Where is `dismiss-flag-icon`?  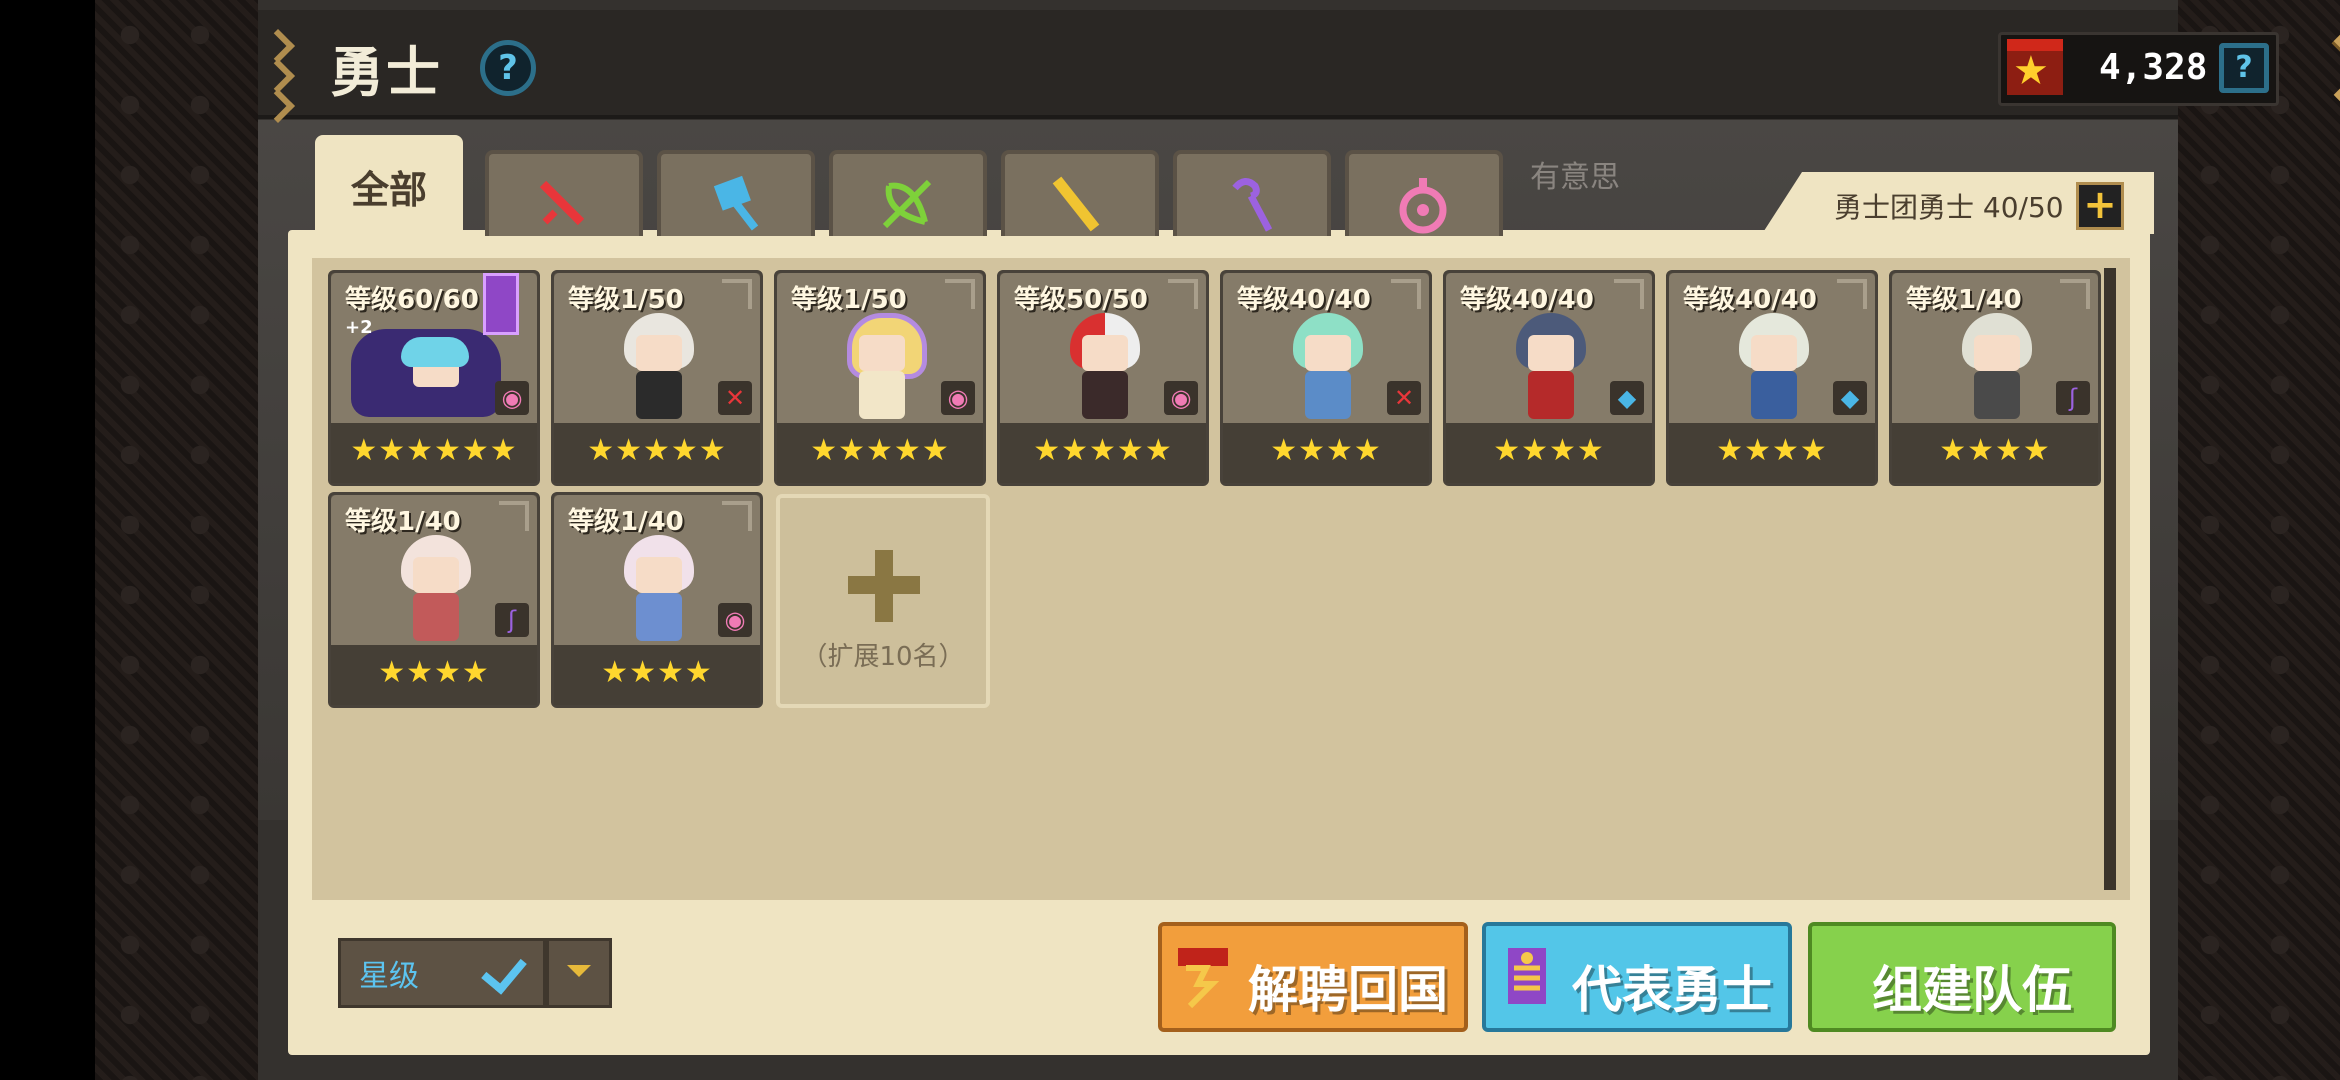
dismiss-flag-icon is located at coordinates (1203, 978).